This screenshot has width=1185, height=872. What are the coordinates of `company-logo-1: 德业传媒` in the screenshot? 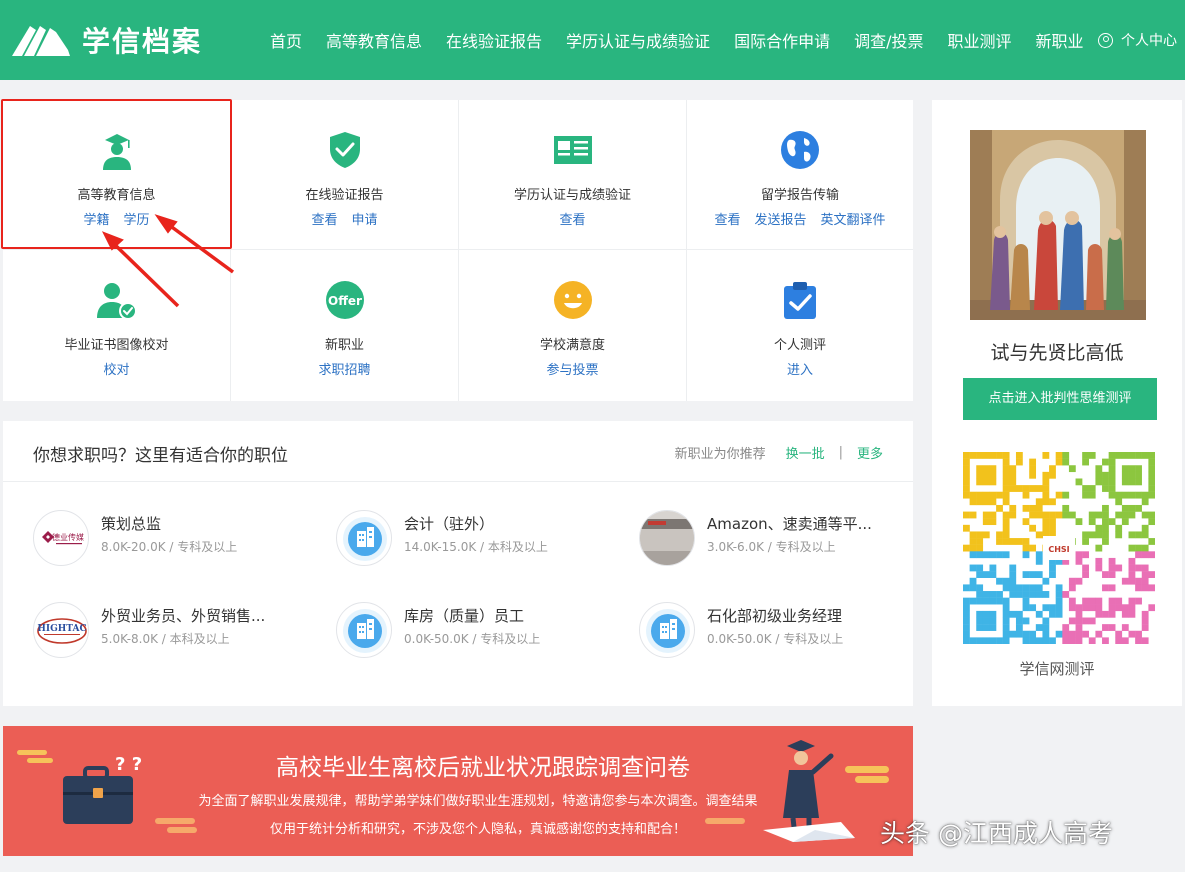 It's located at (61, 538).